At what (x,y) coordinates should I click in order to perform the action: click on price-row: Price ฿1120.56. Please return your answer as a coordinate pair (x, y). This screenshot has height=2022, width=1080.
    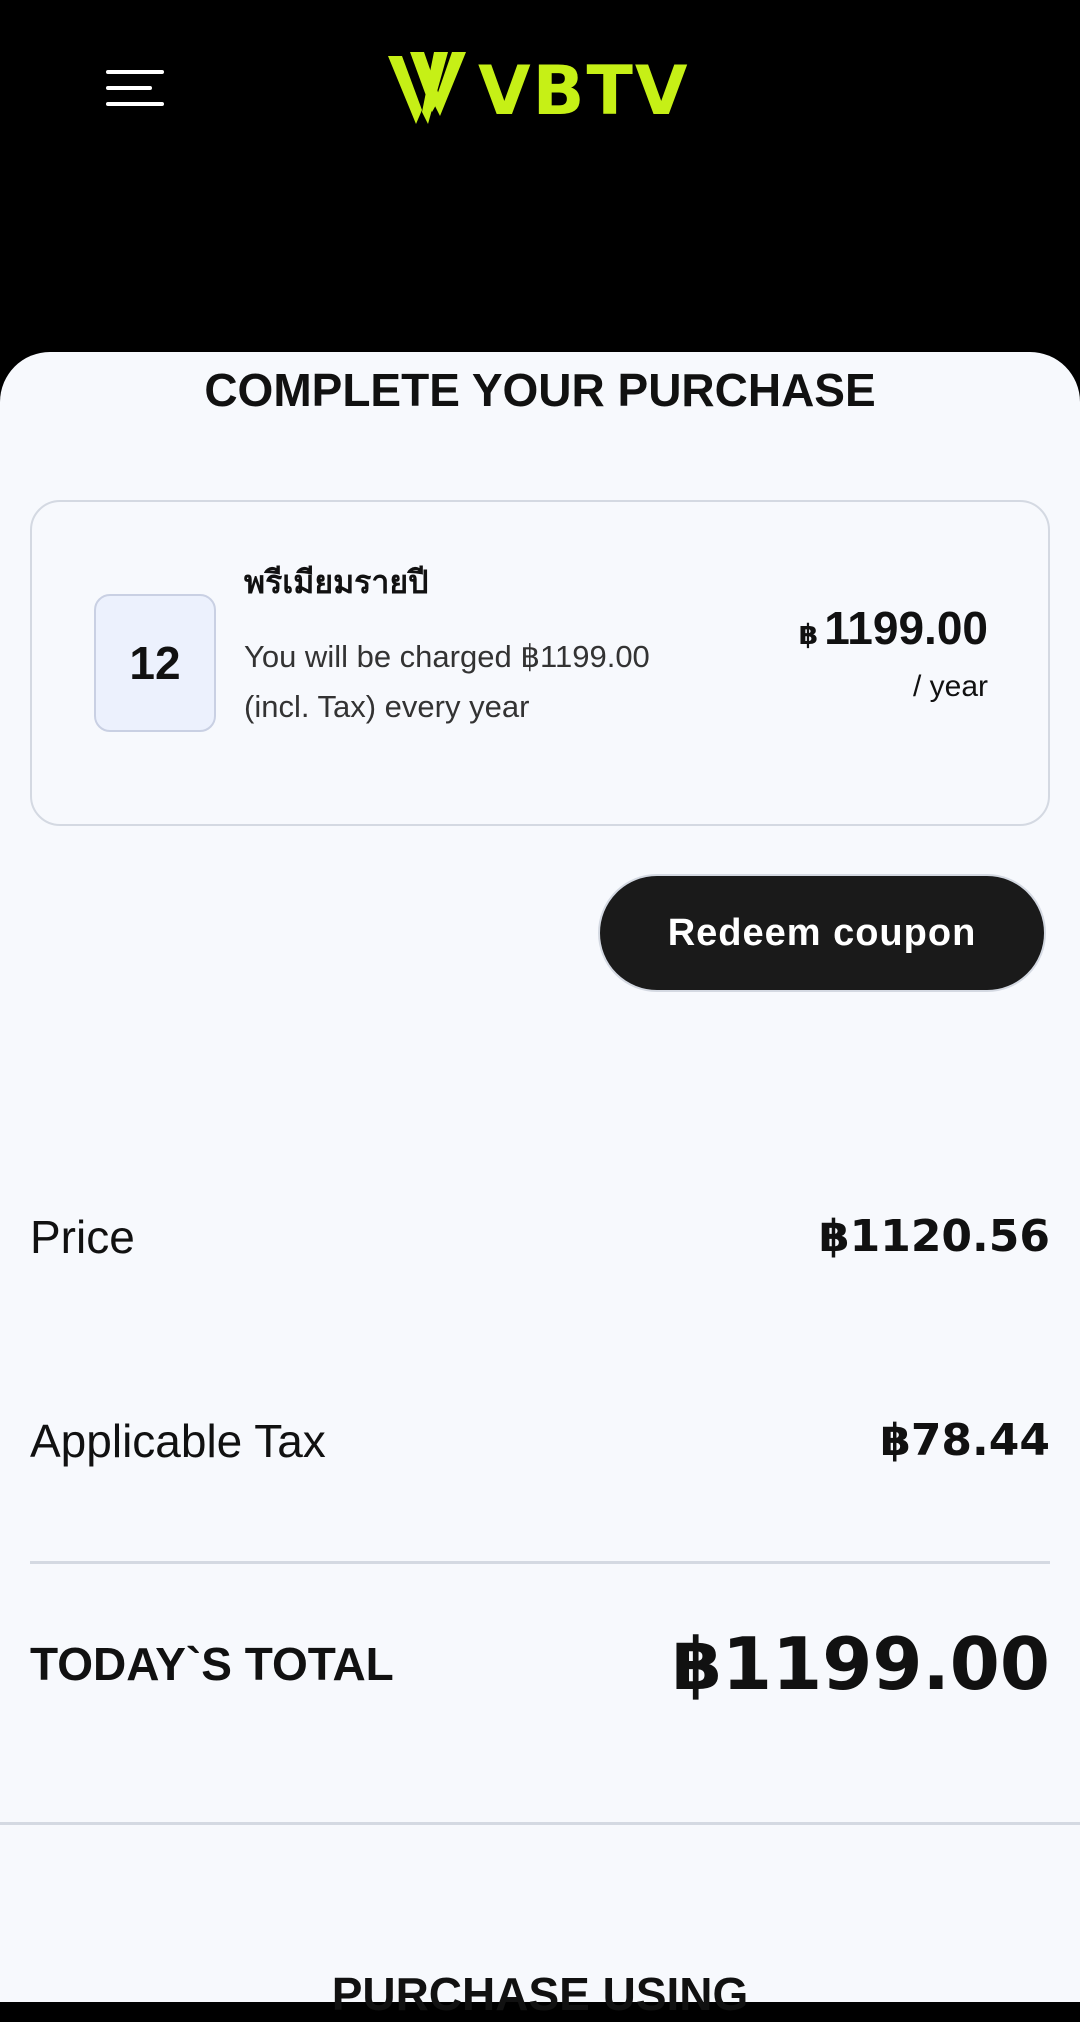
    Looking at the image, I should click on (540, 1237).